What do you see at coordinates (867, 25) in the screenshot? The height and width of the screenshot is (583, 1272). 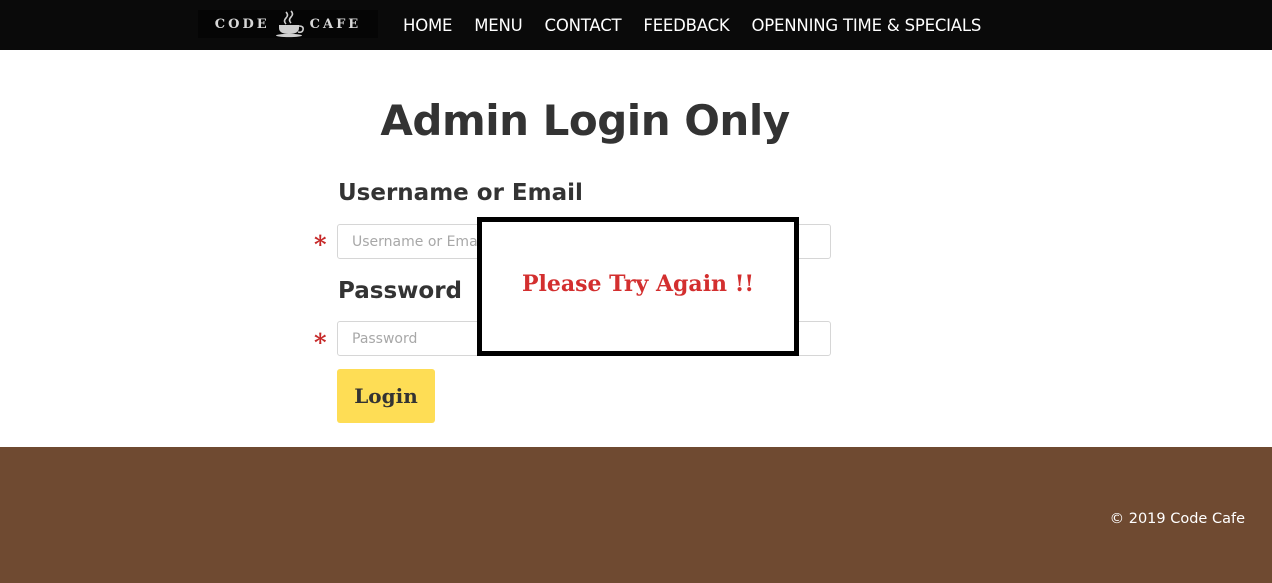 I see `nav-opening-times-specials: OPENNING TIME & SPECIALS` at bounding box center [867, 25].